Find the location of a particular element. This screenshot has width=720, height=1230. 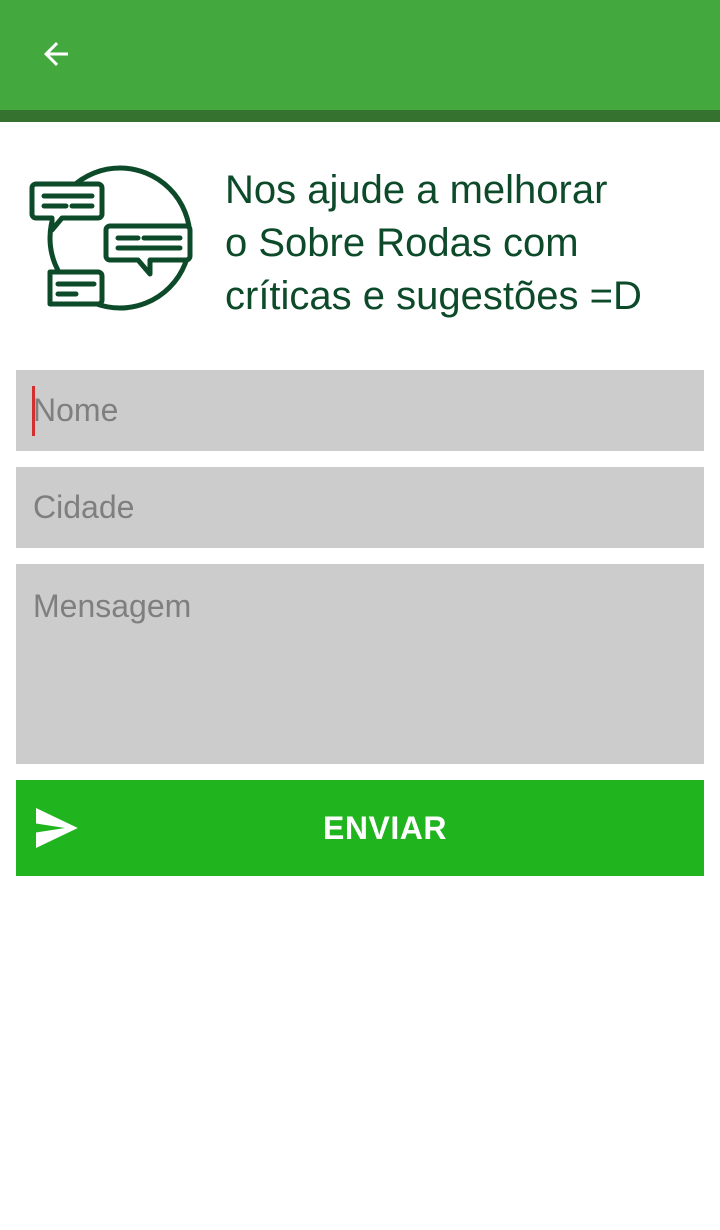

app-bar is located at coordinates (360, 55).